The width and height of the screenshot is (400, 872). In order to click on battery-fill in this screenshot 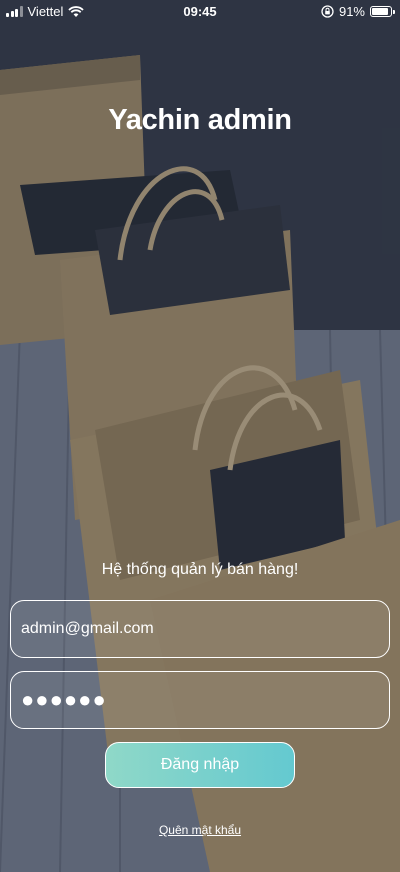, I will do `click(380, 11)`.